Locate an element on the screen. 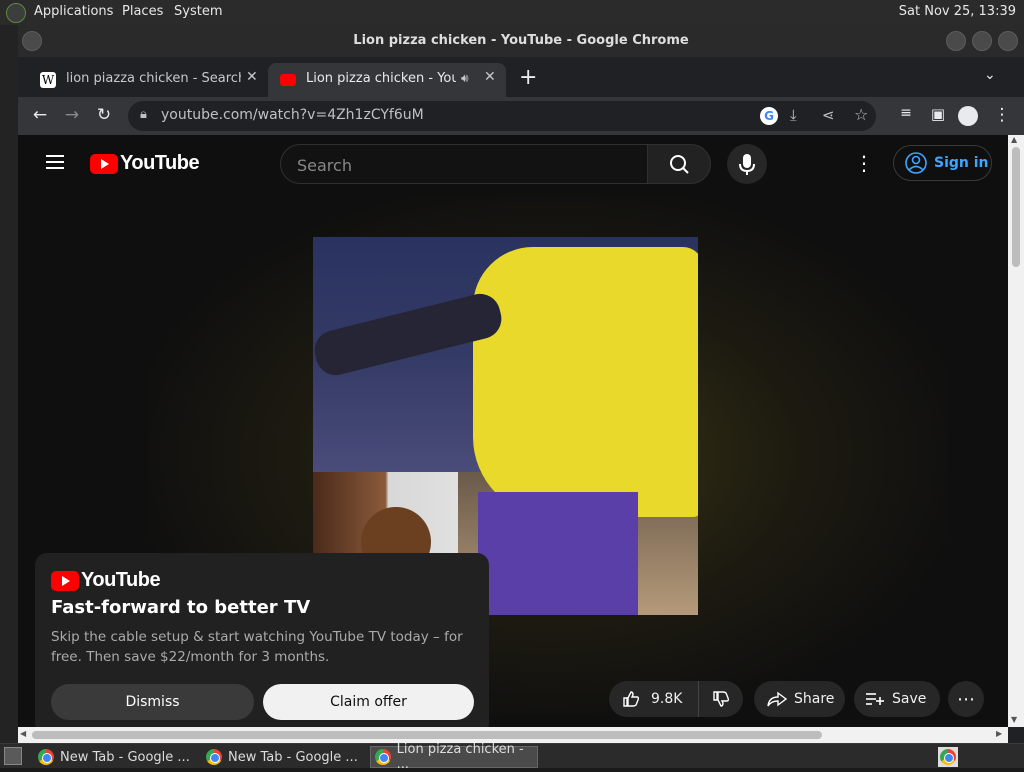 The width and height of the screenshot is (1024, 772). search-input is located at coordinates (462, 165).